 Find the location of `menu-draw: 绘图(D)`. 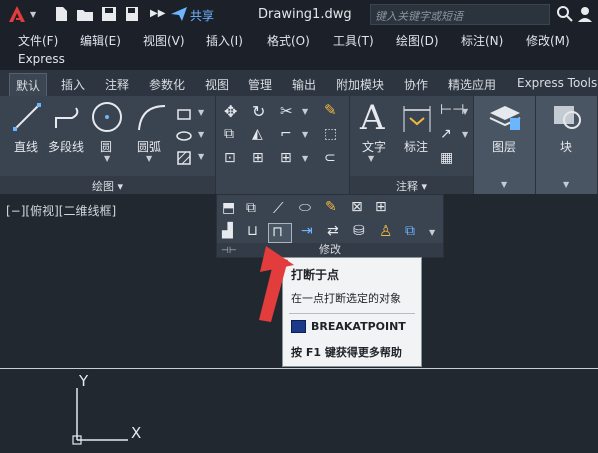

menu-draw: 绘图(D) is located at coordinates (417, 40).